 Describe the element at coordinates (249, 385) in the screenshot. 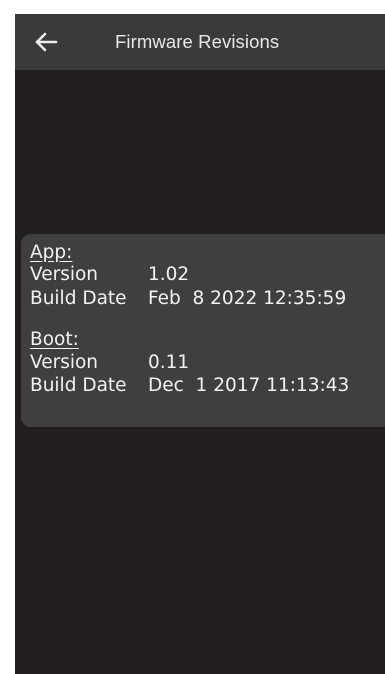

I see `boot-build-date-value: Dec 1 2017 11:13:43` at that location.